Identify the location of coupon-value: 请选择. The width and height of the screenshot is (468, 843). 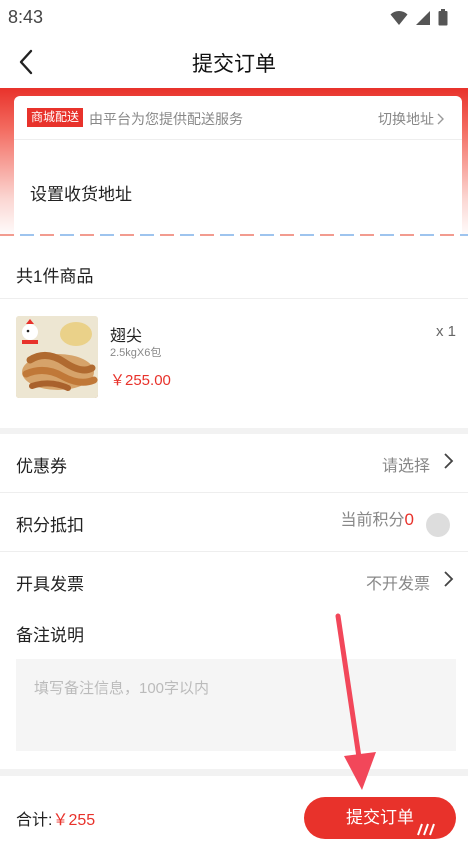
(405, 466).